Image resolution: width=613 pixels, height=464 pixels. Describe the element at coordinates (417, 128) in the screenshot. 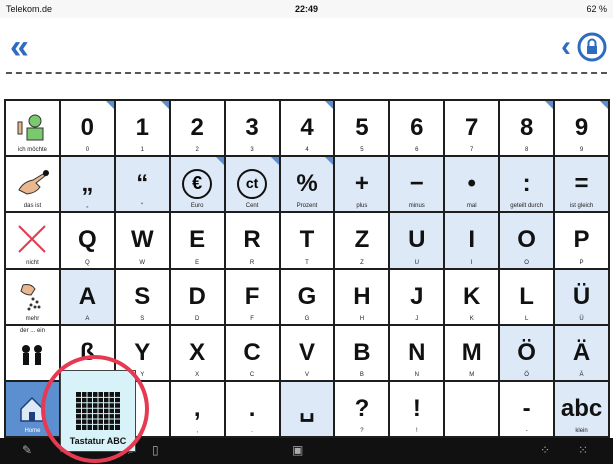

I see `key-6: 66` at that location.